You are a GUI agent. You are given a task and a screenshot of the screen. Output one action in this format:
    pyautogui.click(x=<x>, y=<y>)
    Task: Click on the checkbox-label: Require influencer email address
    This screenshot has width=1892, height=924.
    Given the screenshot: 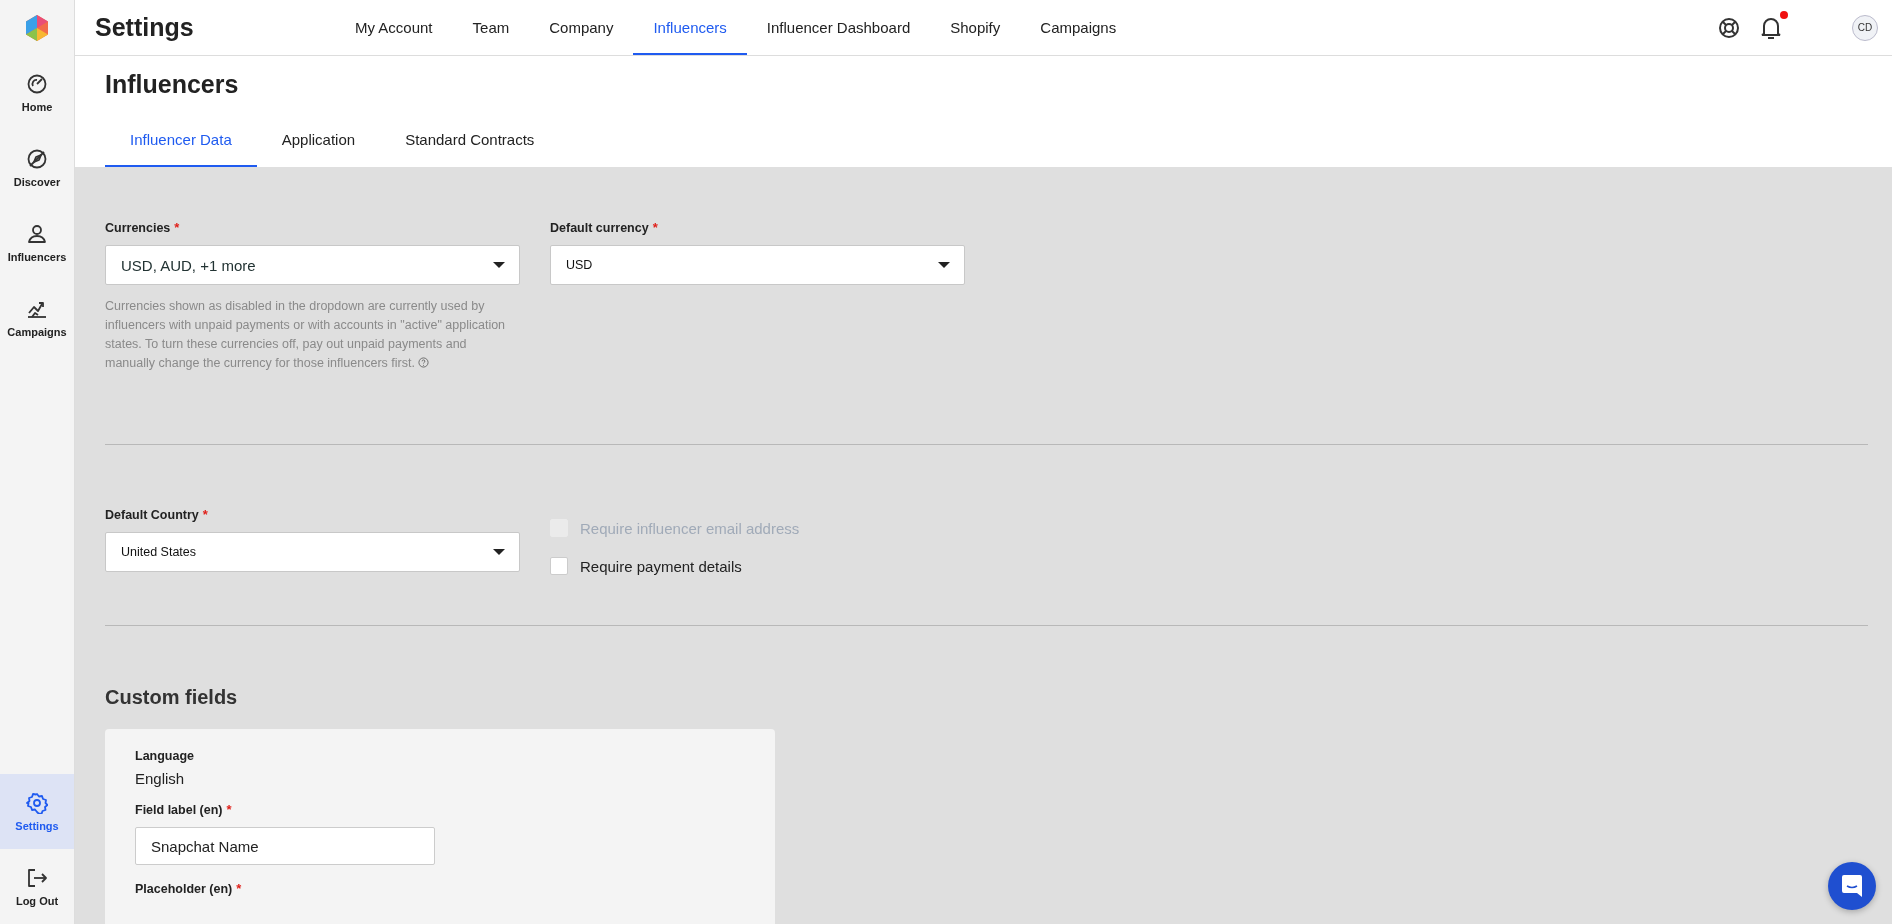 What is the action you would take?
    pyautogui.click(x=690, y=528)
    